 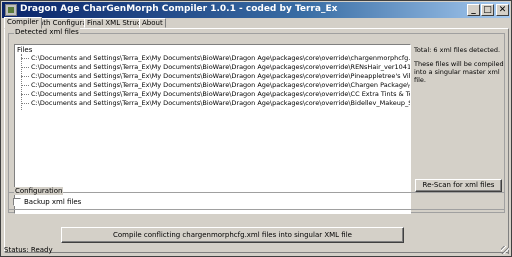 What do you see at coordinates (457, 50) in the screenshot?
I see `total-files-text: Total: 6 xml files detected.` at bounding box center [457, 50].